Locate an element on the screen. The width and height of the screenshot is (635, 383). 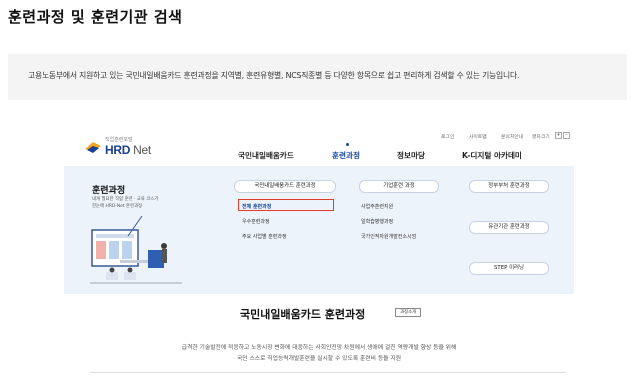
section-desc-line2: 국민 스스로 직업능력개발훈련을 실시할 수 있도록 훈련비 등을 지원 is located at coordinates (319, 359).